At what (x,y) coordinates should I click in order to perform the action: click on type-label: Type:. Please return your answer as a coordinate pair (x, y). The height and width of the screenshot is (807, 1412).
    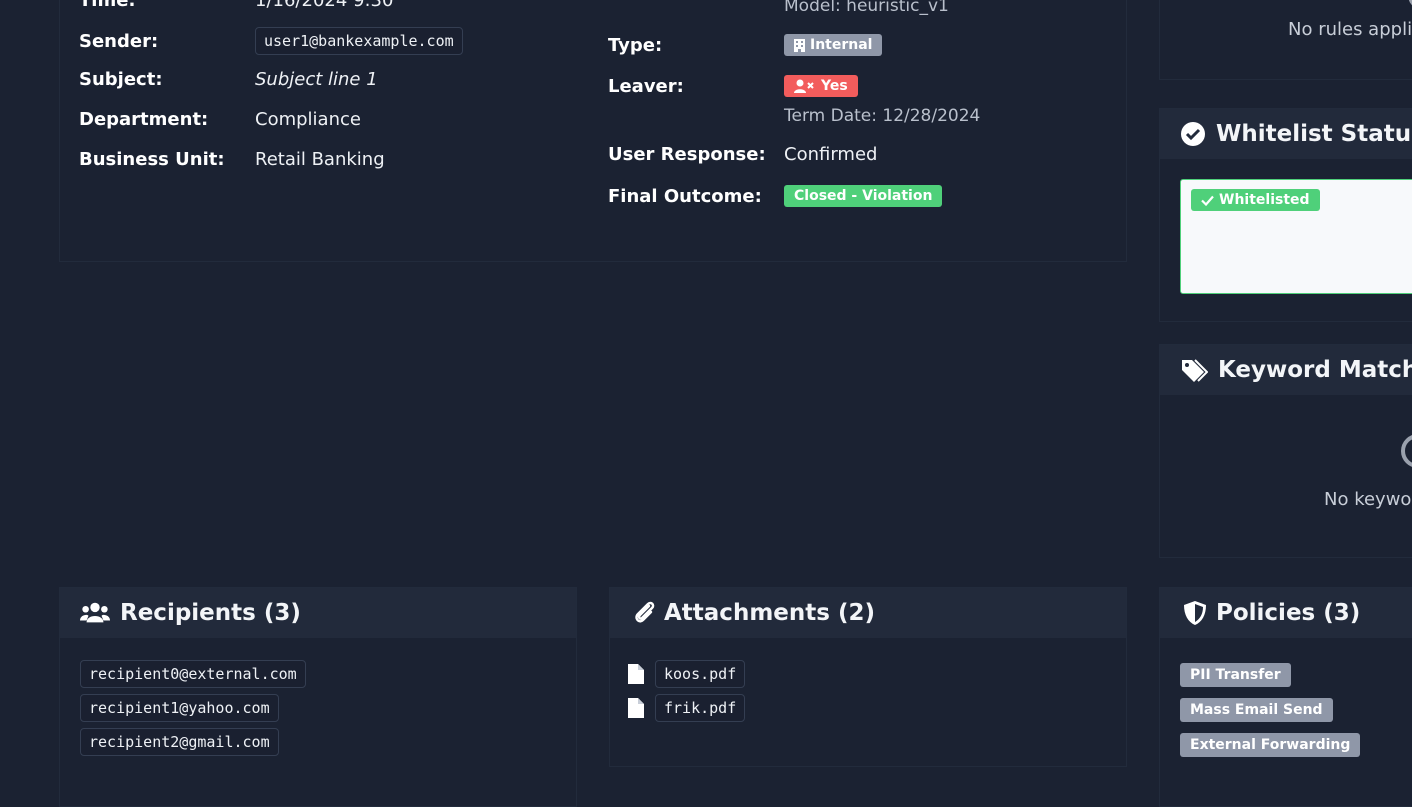
    Looking at the image, I should click on (635, 45).